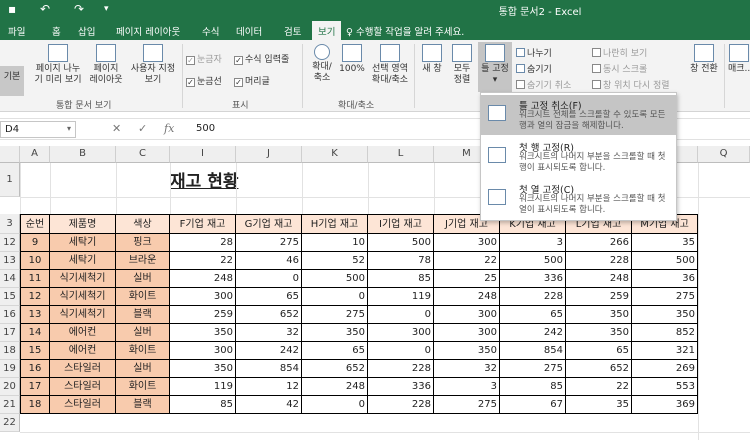  I want to click on table-cell: 스타일러, so click(83, 369).